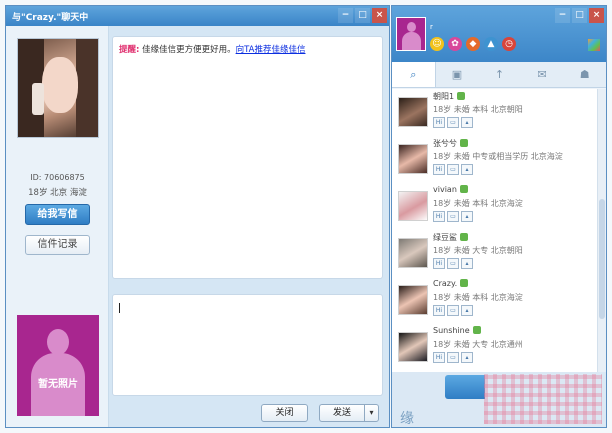 The image size is (612, 433). I want to click on chat-bubble-icon: ▣, so click(457, 74).